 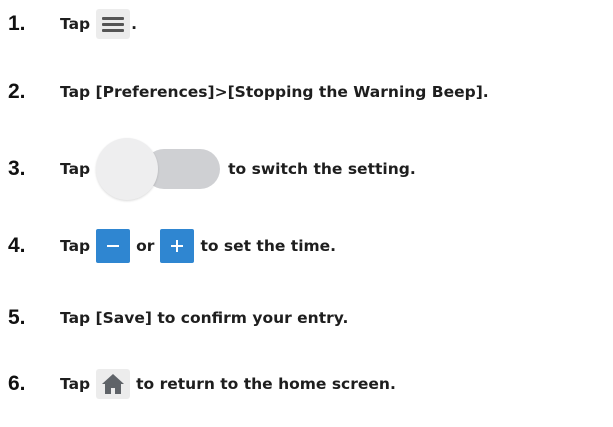 What do you see at coordinates (17, 23) in the screenshot?
I see `step-number: 1.` at bounding box center [17, 23].